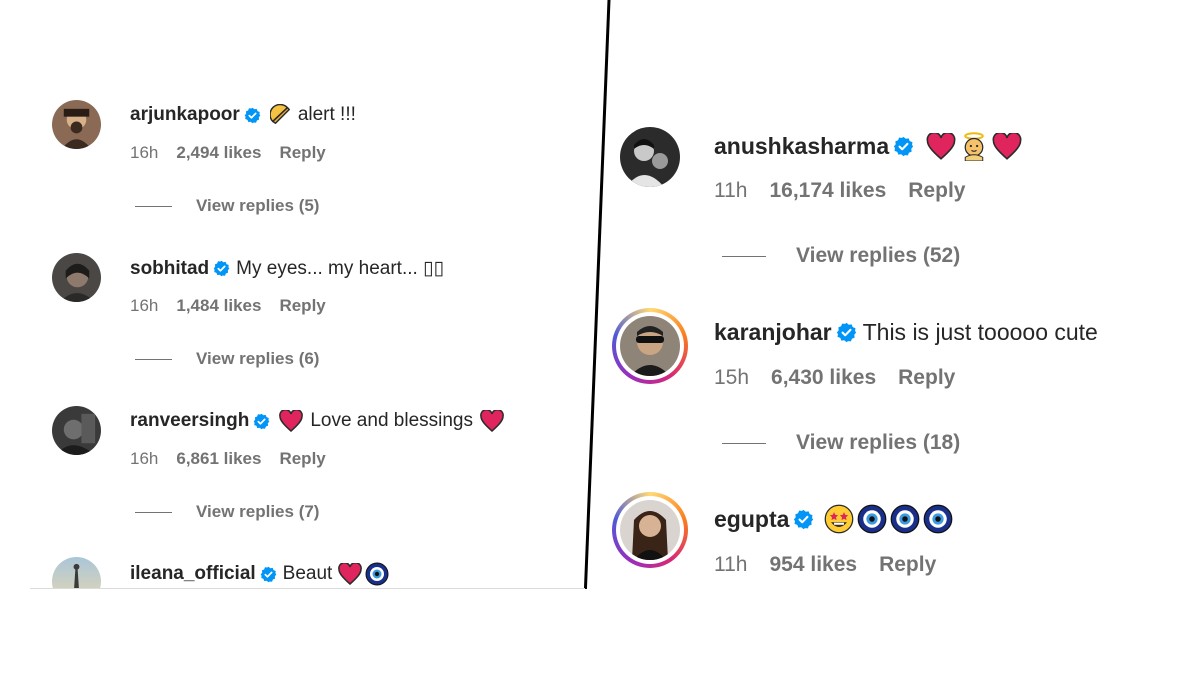 This screenshot has width=1200, height=675. I want to click on comment-text: My eyes... my heart... ▯▯, so click(340, 268).